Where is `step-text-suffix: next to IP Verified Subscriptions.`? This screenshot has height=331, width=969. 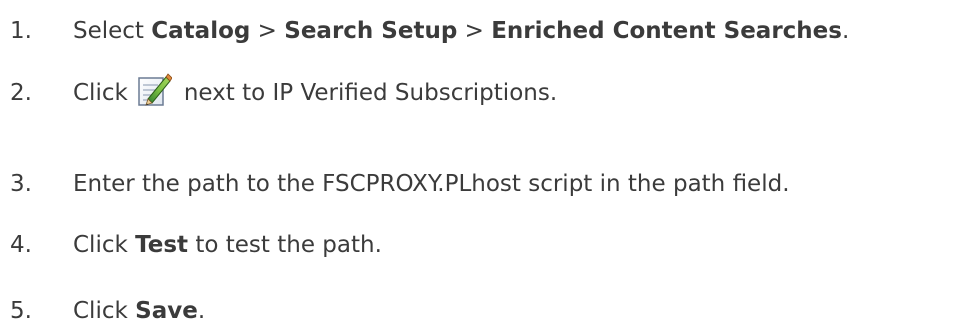
step-text-suffix: next to IP Verified Subscriptions. is located at coordinates (370, 93).